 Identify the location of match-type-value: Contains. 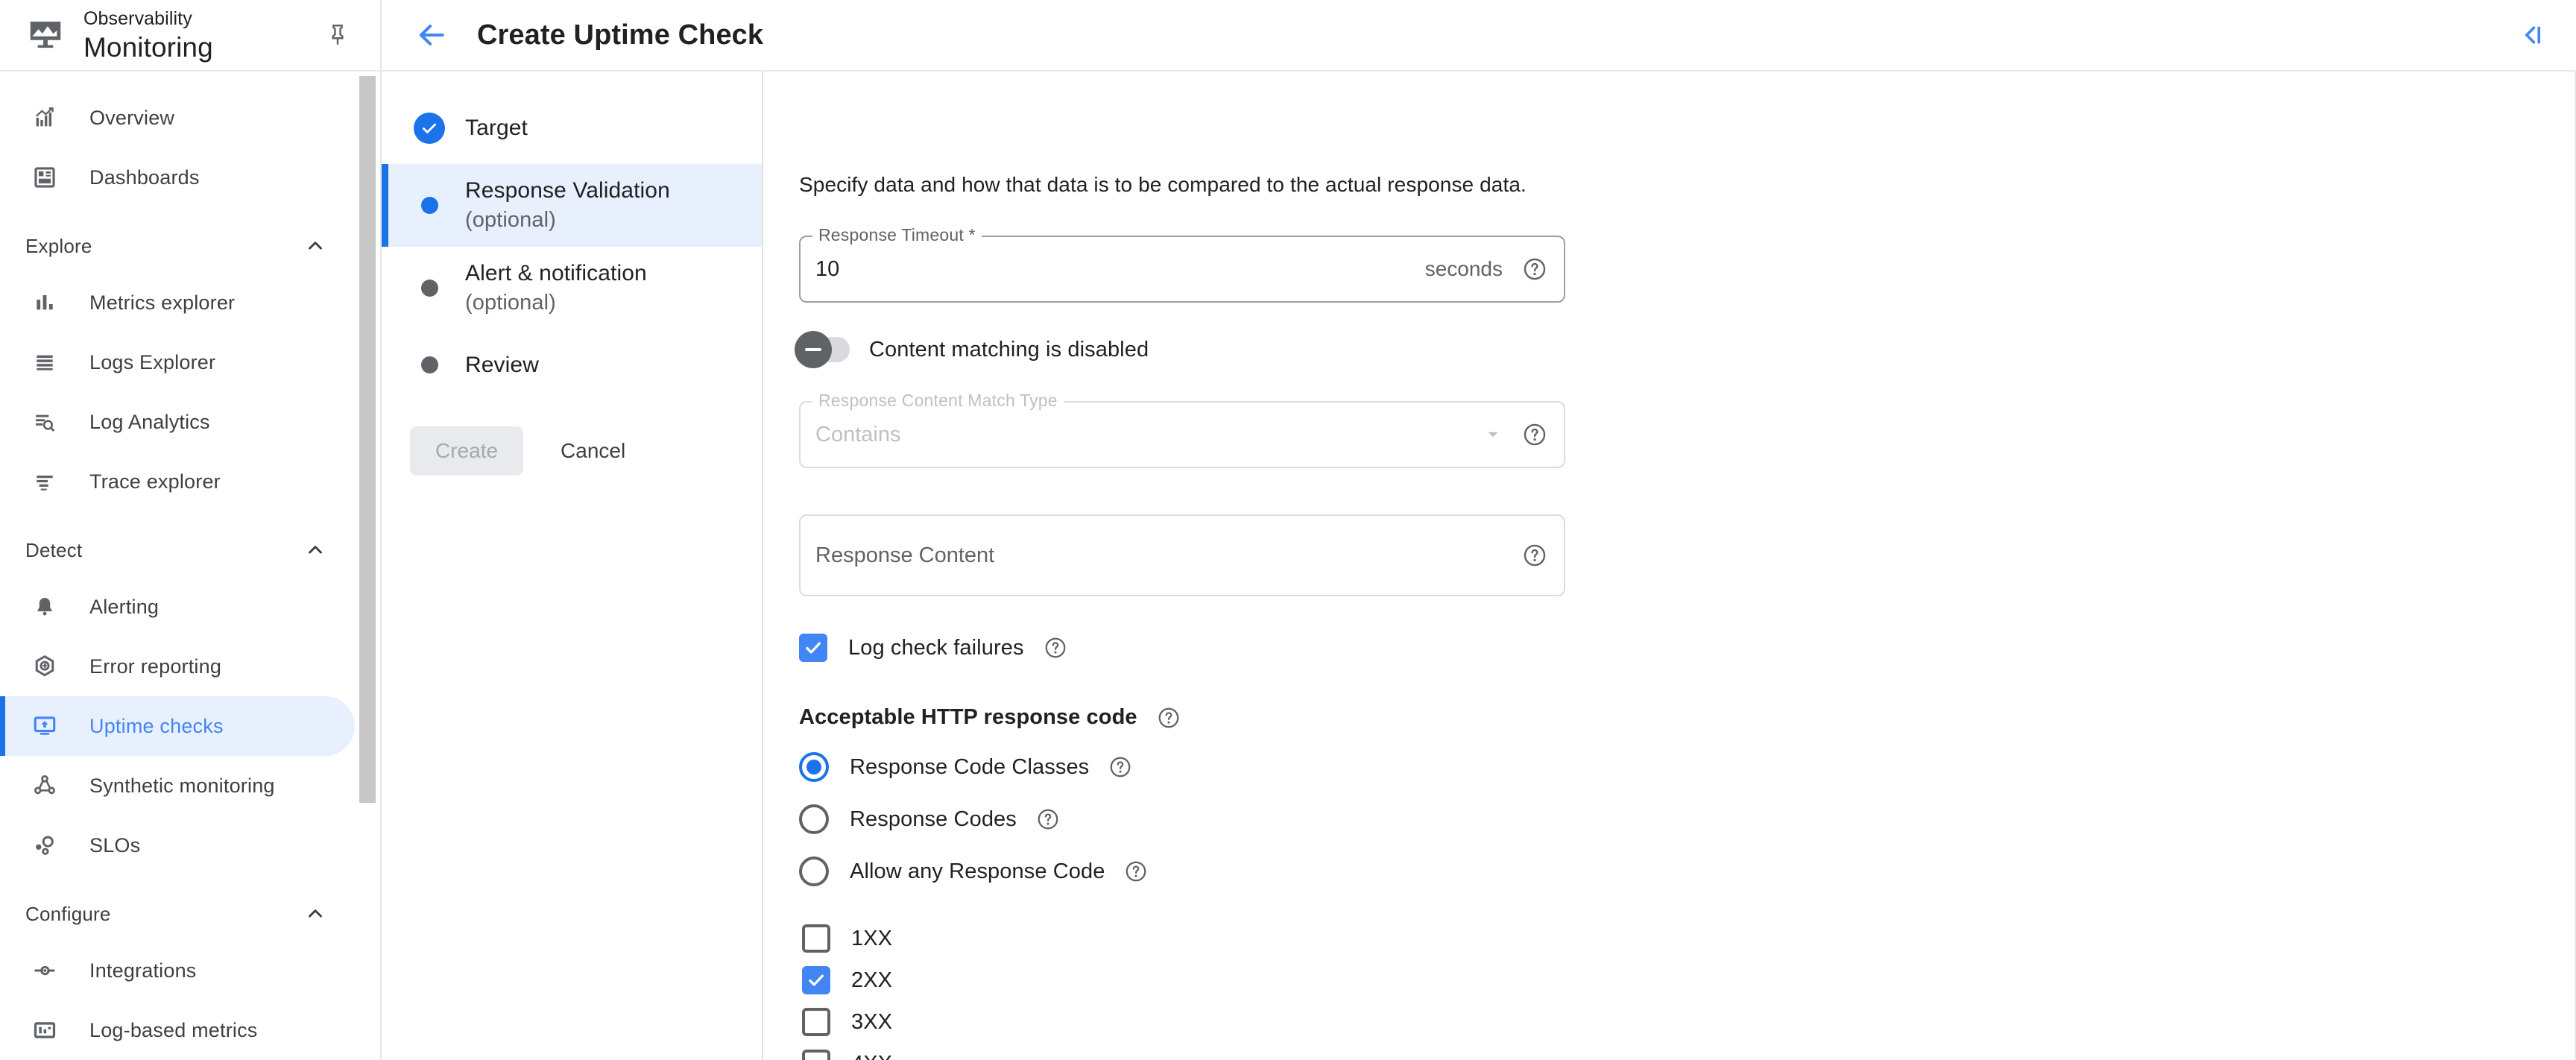
(858, 434).